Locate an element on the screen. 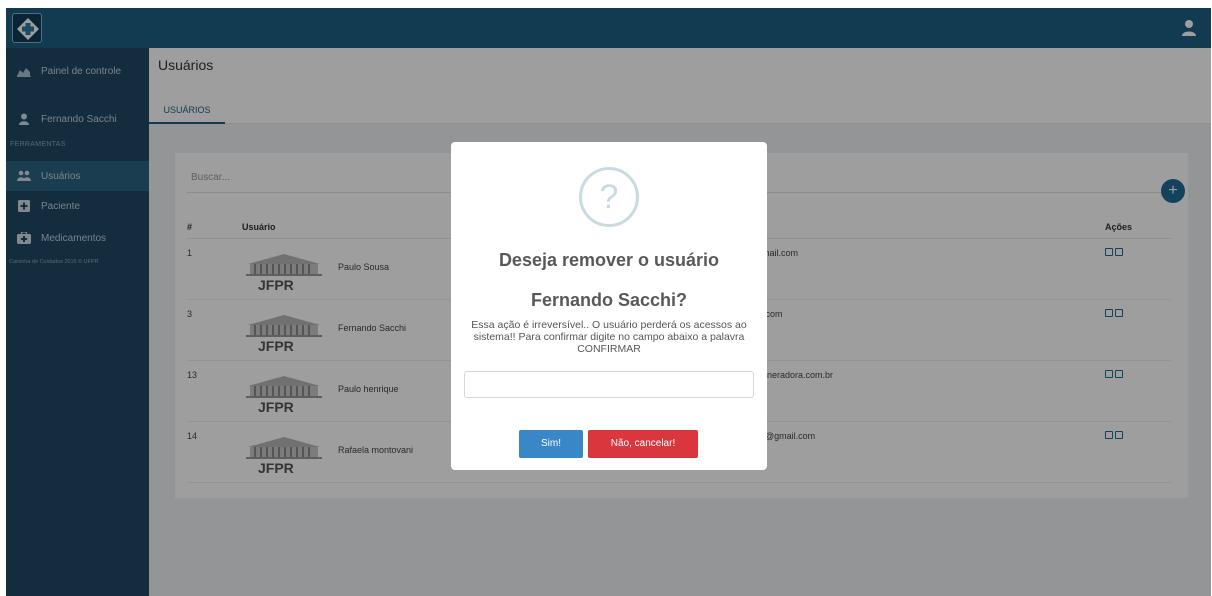 This screenshot has height=596, width=1212. confirm-button: Sim! is located at coordinates (551, 444).